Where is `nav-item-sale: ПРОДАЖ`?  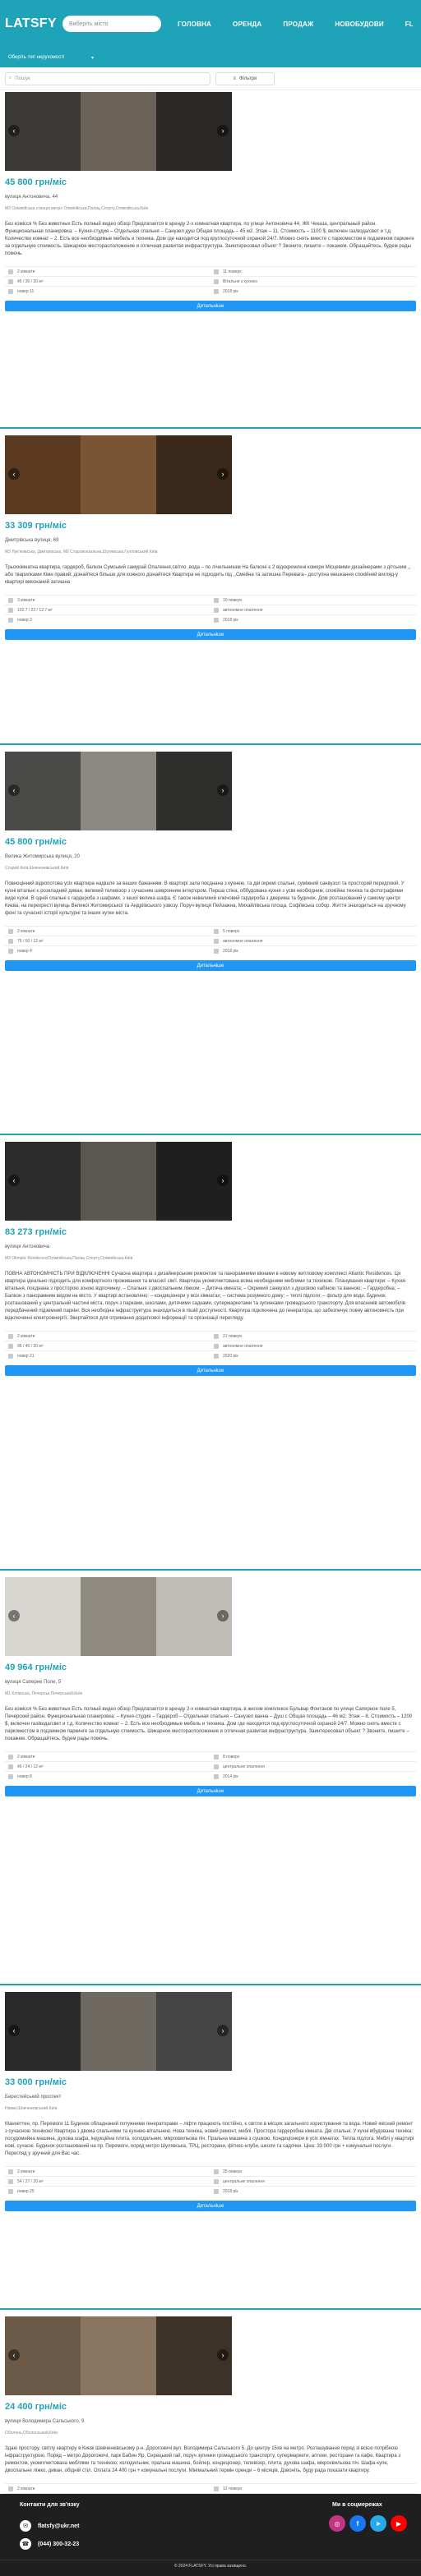 nav-item-sale: ПРОДАЖ is located at coordinates (298, 24).